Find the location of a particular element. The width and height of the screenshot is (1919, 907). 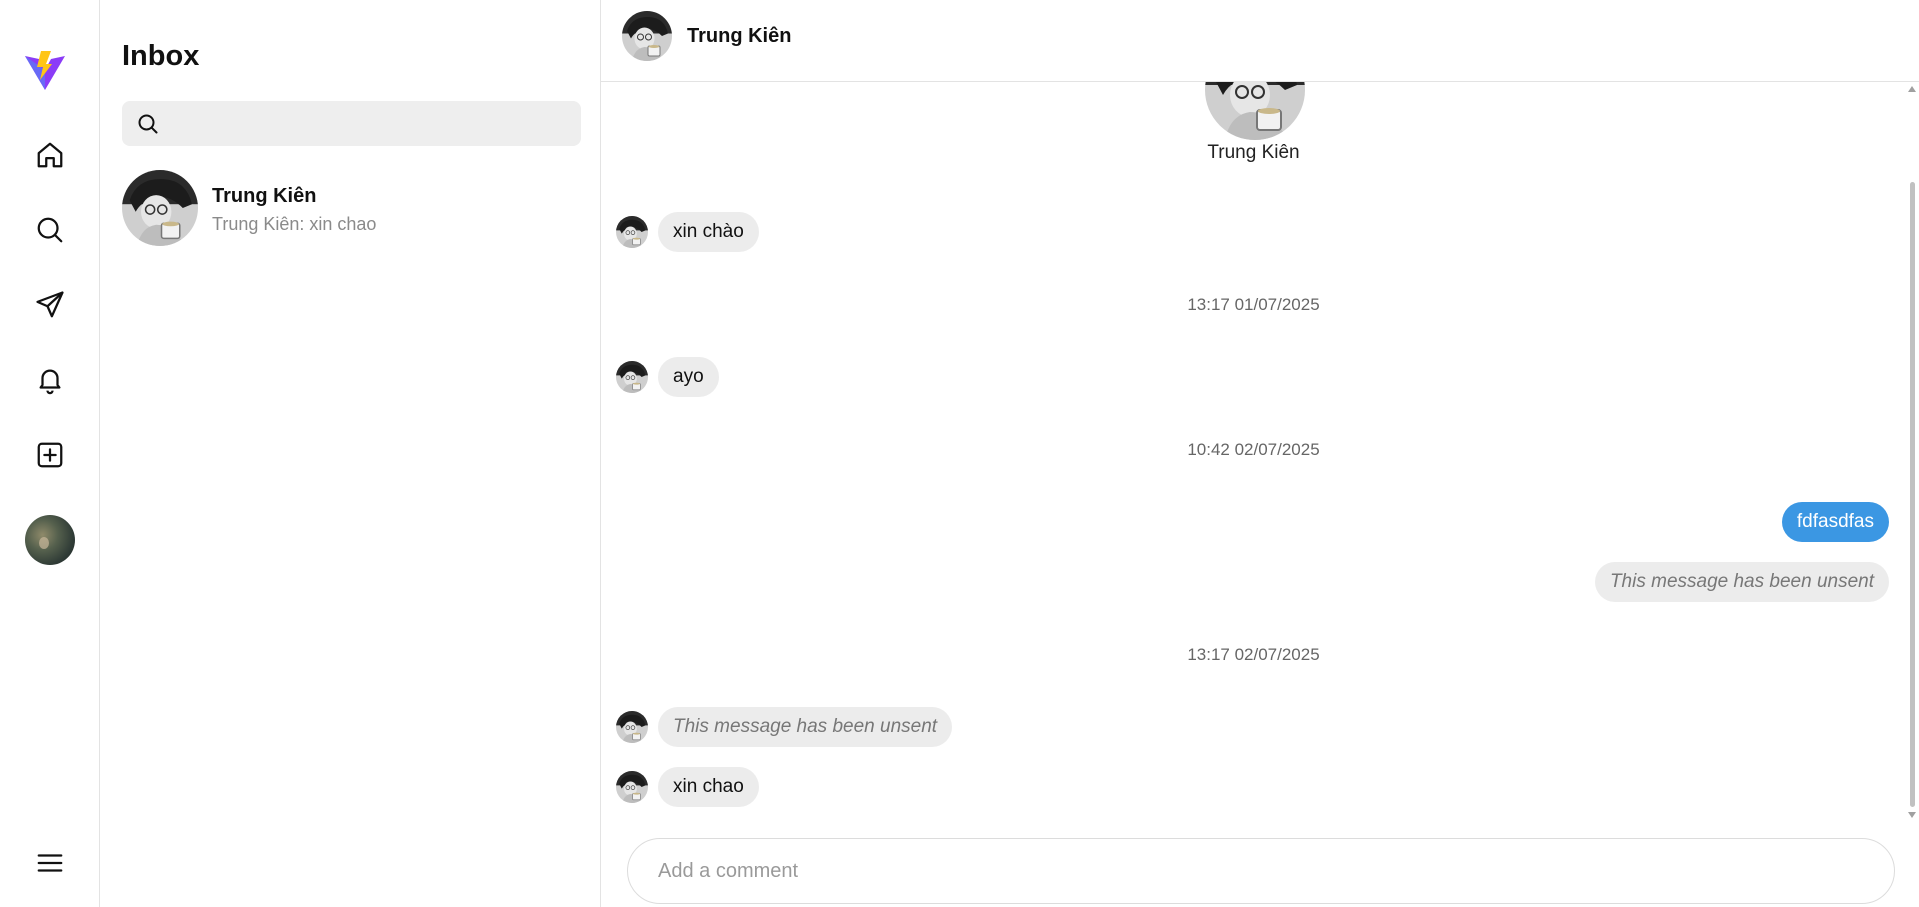

nav-rail is located at coordinates (50, 453).